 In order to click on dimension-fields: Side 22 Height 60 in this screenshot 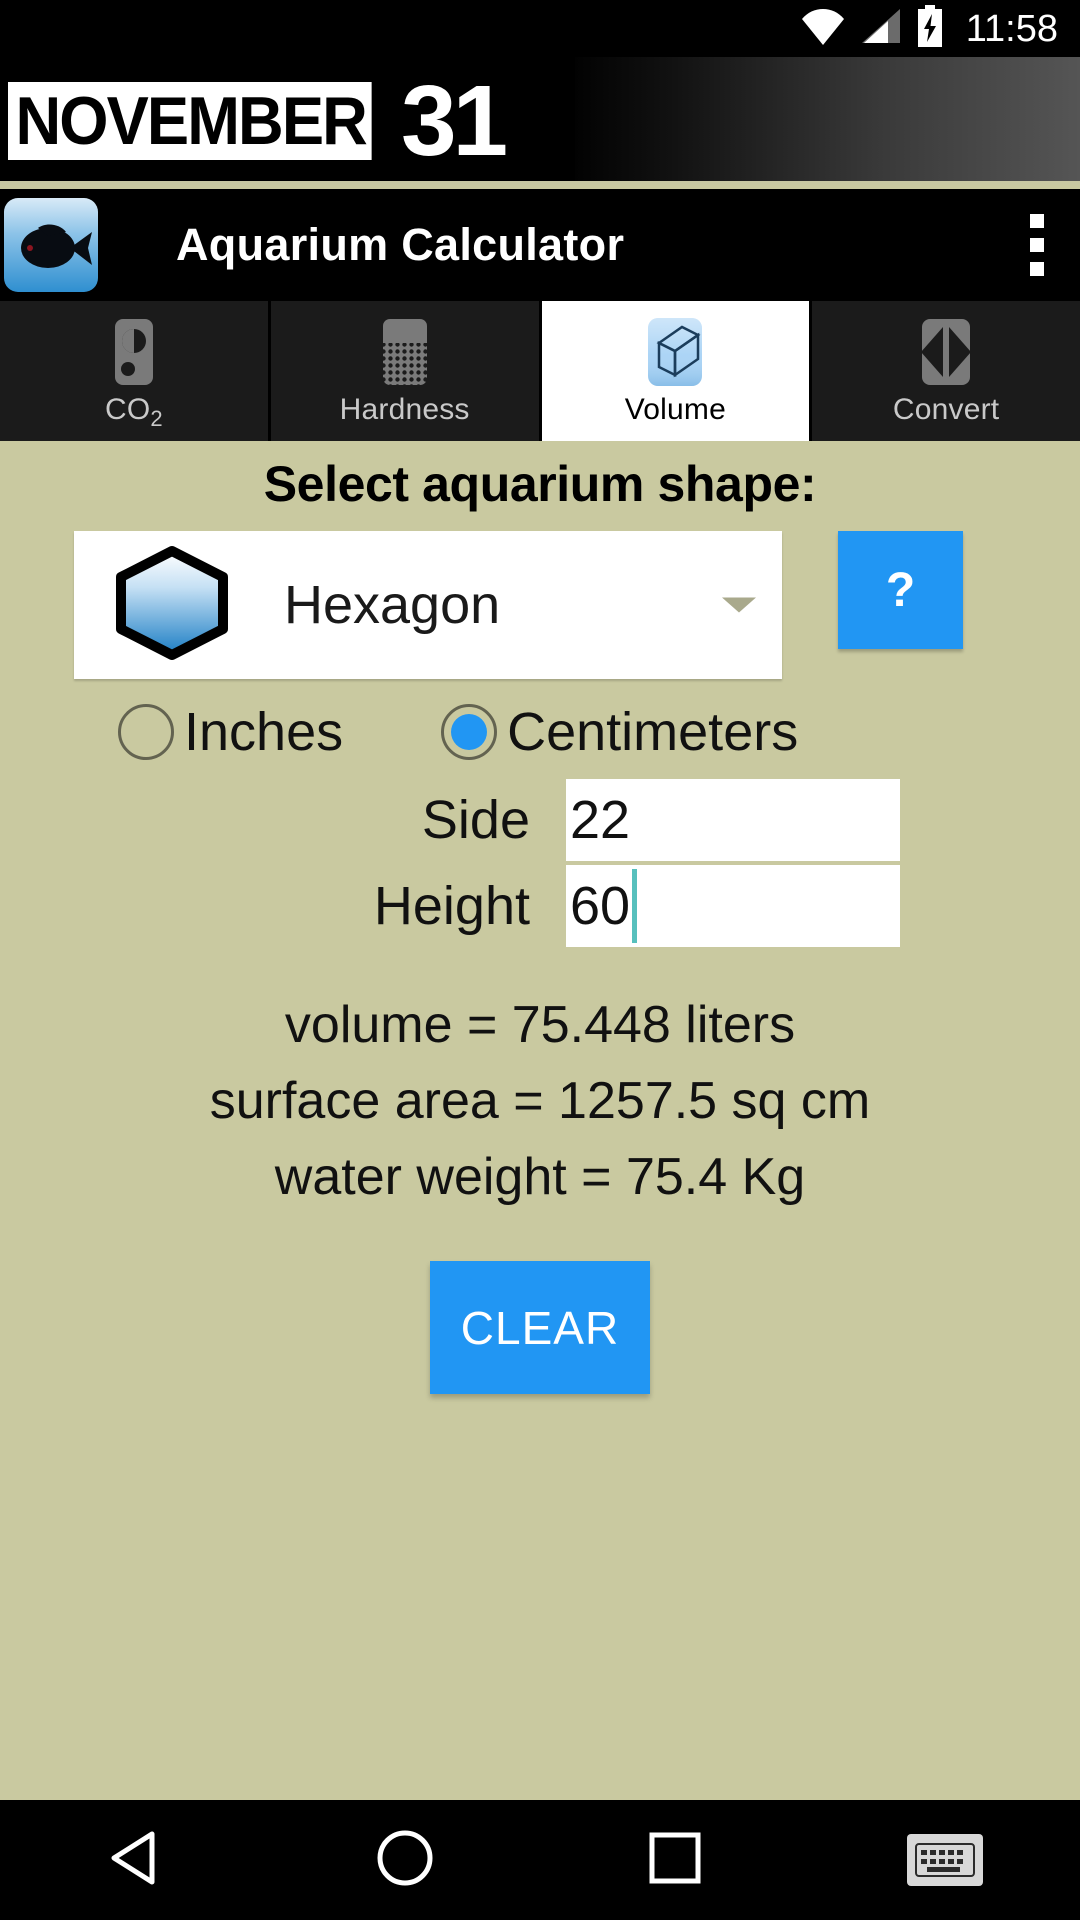, I will do `click(540, 863)`.